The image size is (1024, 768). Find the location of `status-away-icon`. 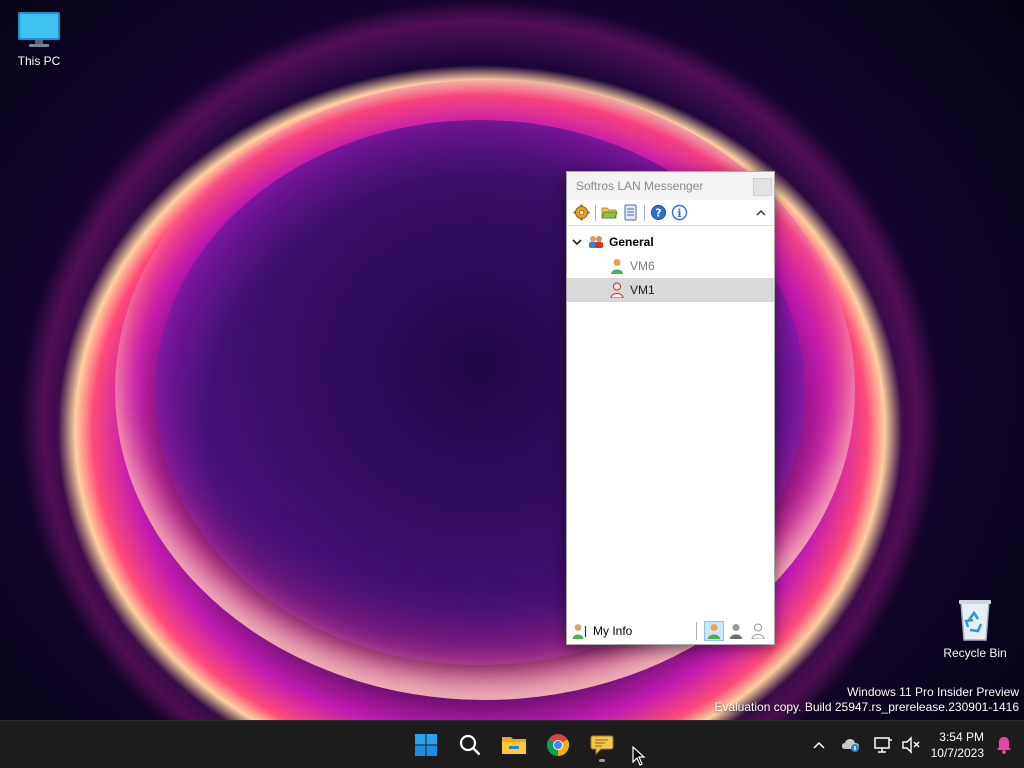

status-away-icon is located at coordinates (736, 631).